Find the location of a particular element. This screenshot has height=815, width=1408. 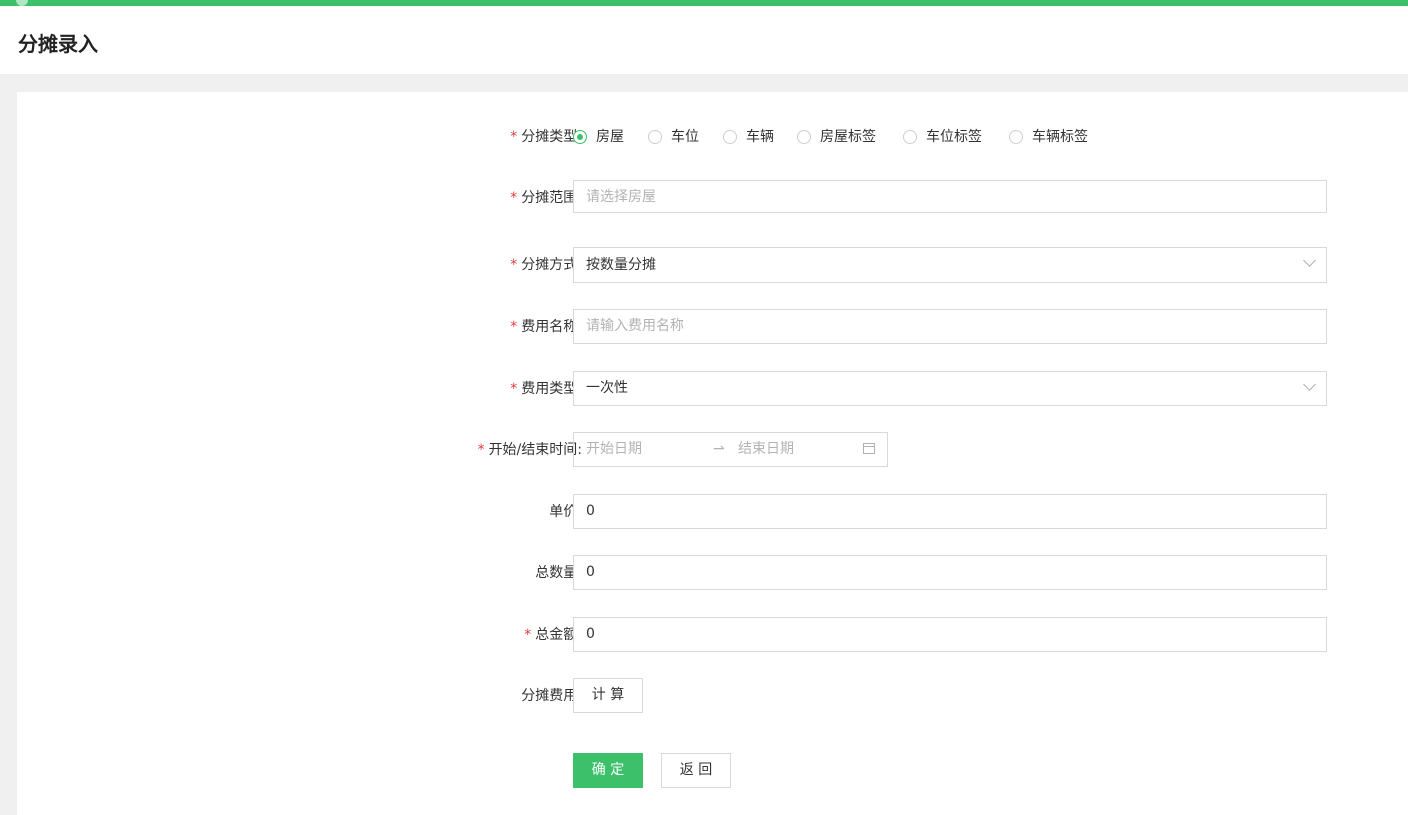

radio-checked-icon is located at coordinates (580, 137).